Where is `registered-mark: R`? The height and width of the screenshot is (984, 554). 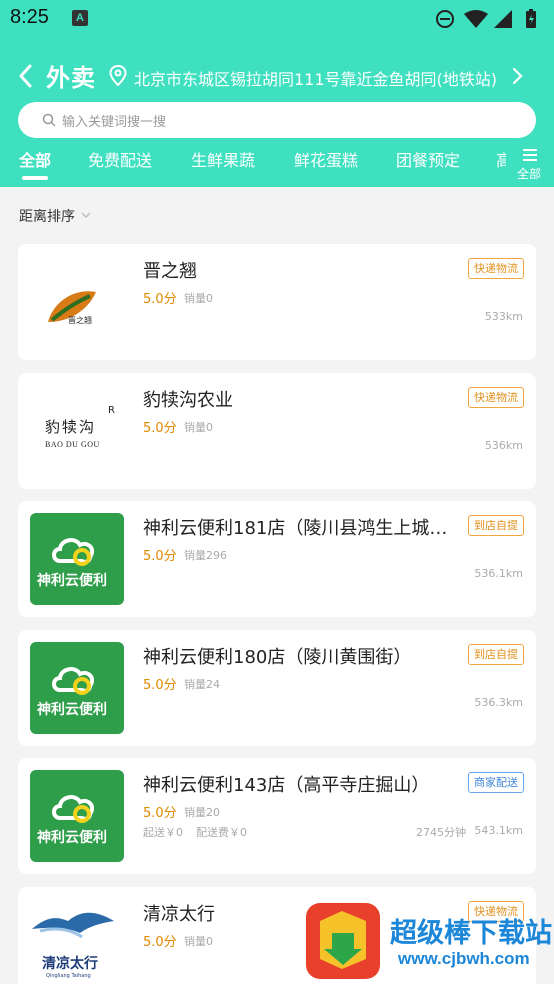
registered-mark: R is located at coordinates (111, 410).